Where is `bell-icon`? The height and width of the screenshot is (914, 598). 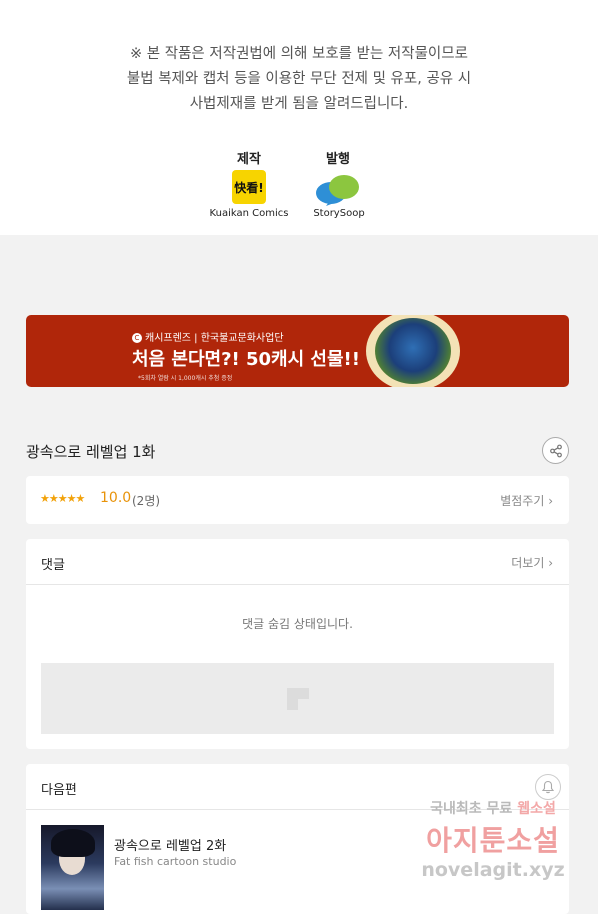 bell-icon is located at coordinates (548, 787).